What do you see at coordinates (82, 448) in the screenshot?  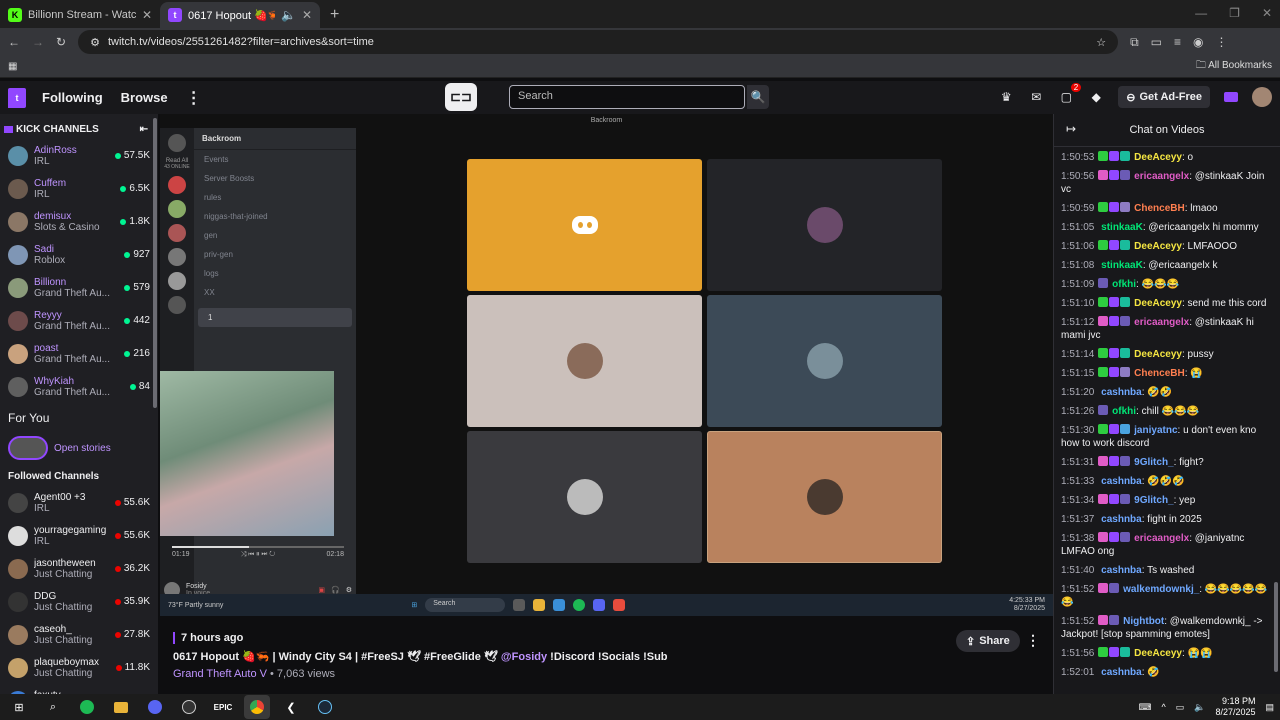 I see `open-stories-link: Open stories` at bounding box center [82, 448].